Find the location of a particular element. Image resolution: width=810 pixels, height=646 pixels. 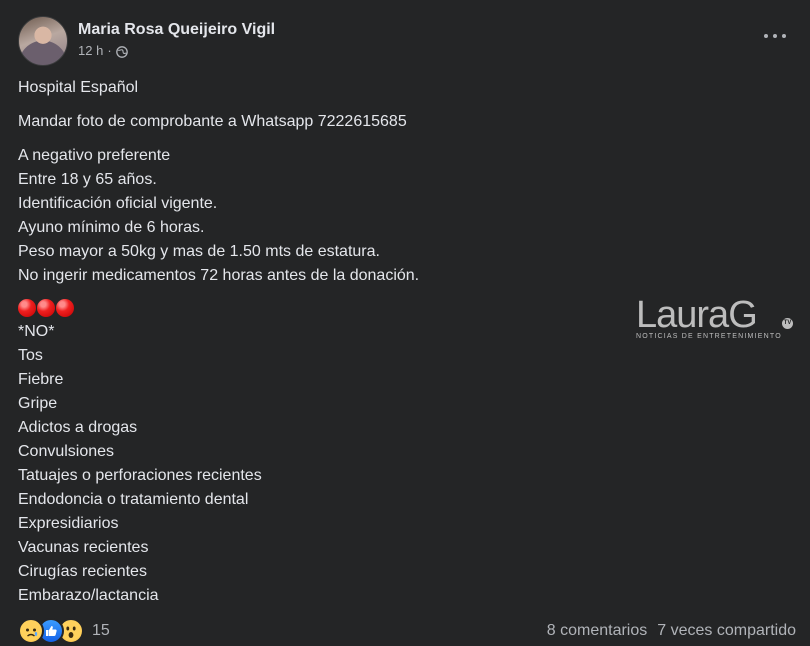

post-line: Endodoncia o tratamiento dental is located at coordinates (133, 499).